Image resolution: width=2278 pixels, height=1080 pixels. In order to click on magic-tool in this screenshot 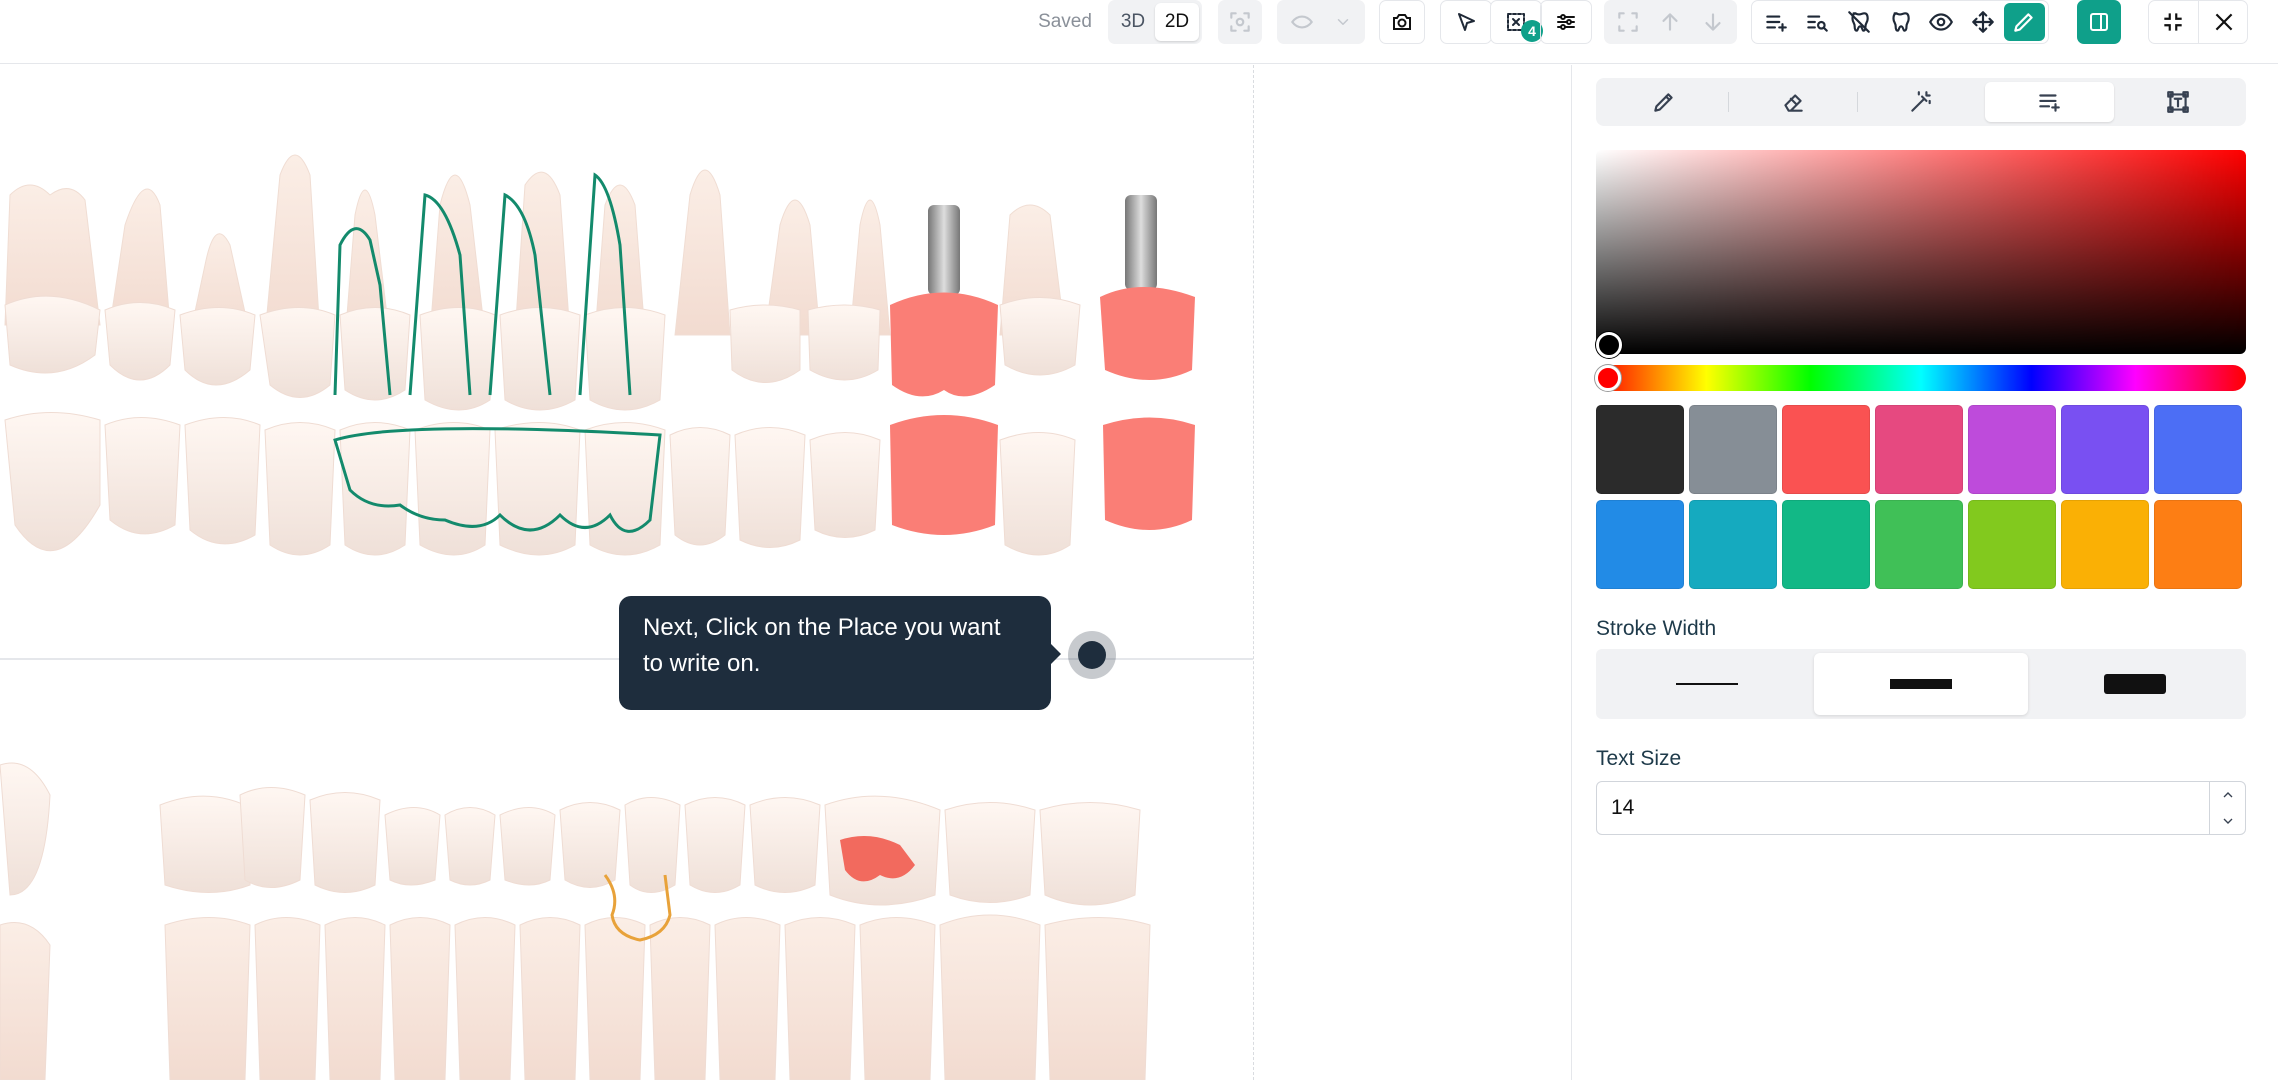, I will do `click(1920, 102)`.